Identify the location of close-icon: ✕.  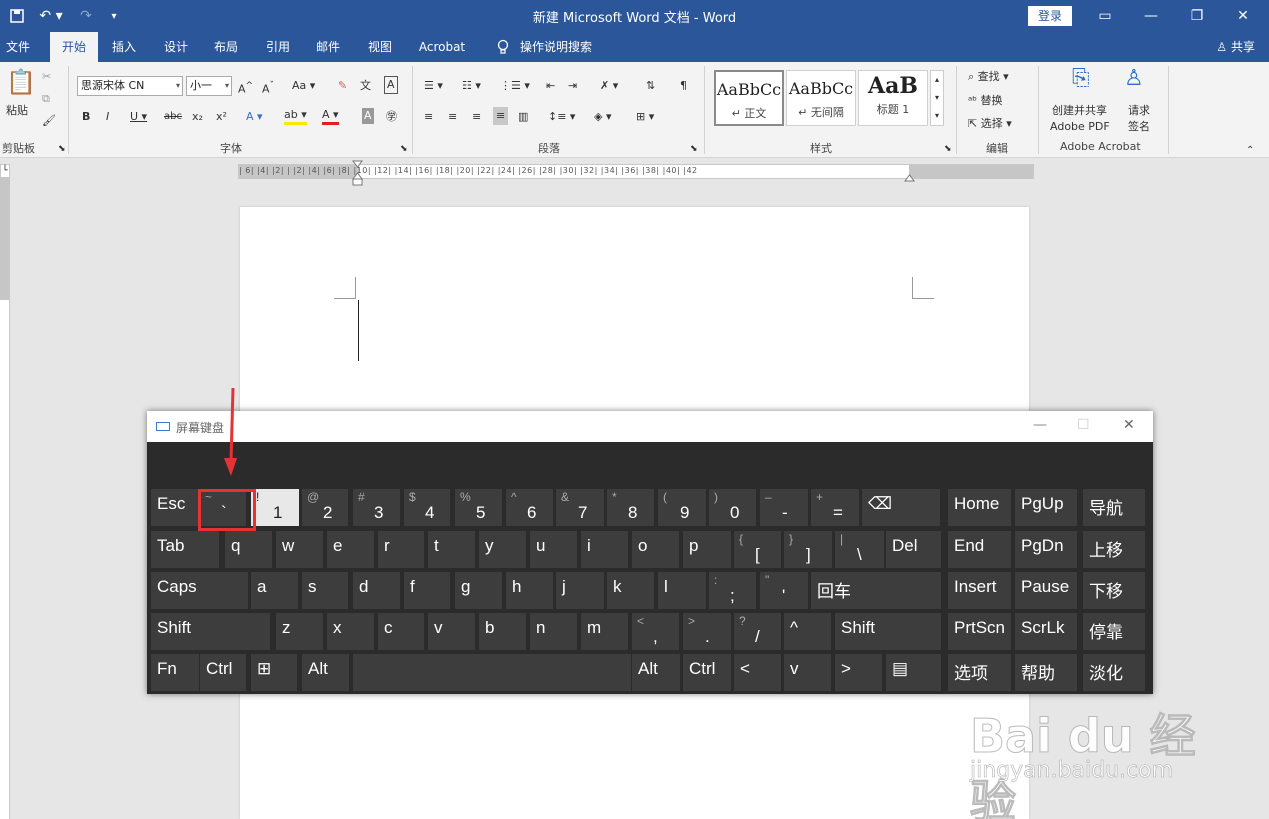
(1243, 16).